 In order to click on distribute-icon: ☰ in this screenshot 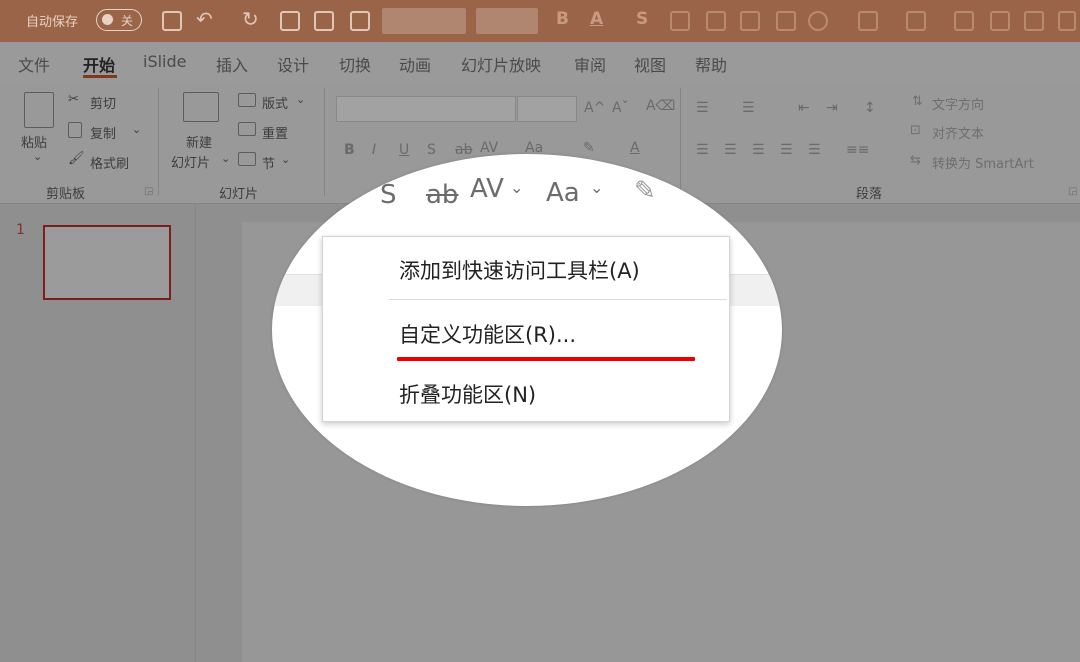, I will do `click(814, 150)`.